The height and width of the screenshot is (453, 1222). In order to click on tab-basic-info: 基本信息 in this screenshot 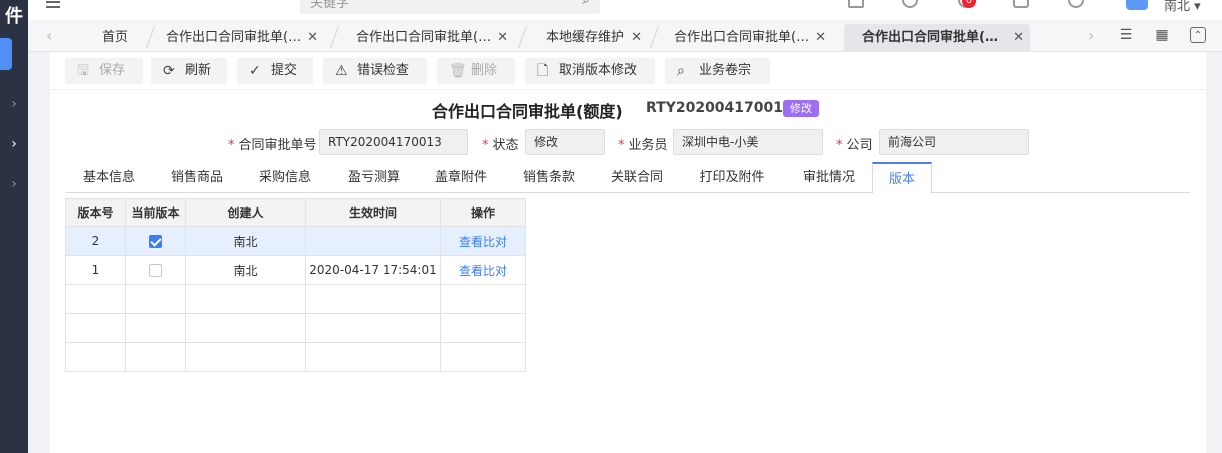, I will do `click(109, 177)`.